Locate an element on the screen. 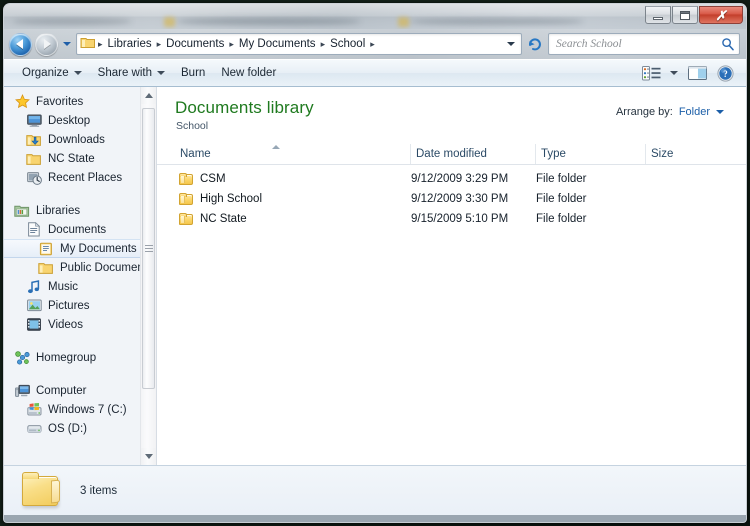 This screenshot has height=526, width=750. status-item-count: 3 items is located at coordinates (99, 490).